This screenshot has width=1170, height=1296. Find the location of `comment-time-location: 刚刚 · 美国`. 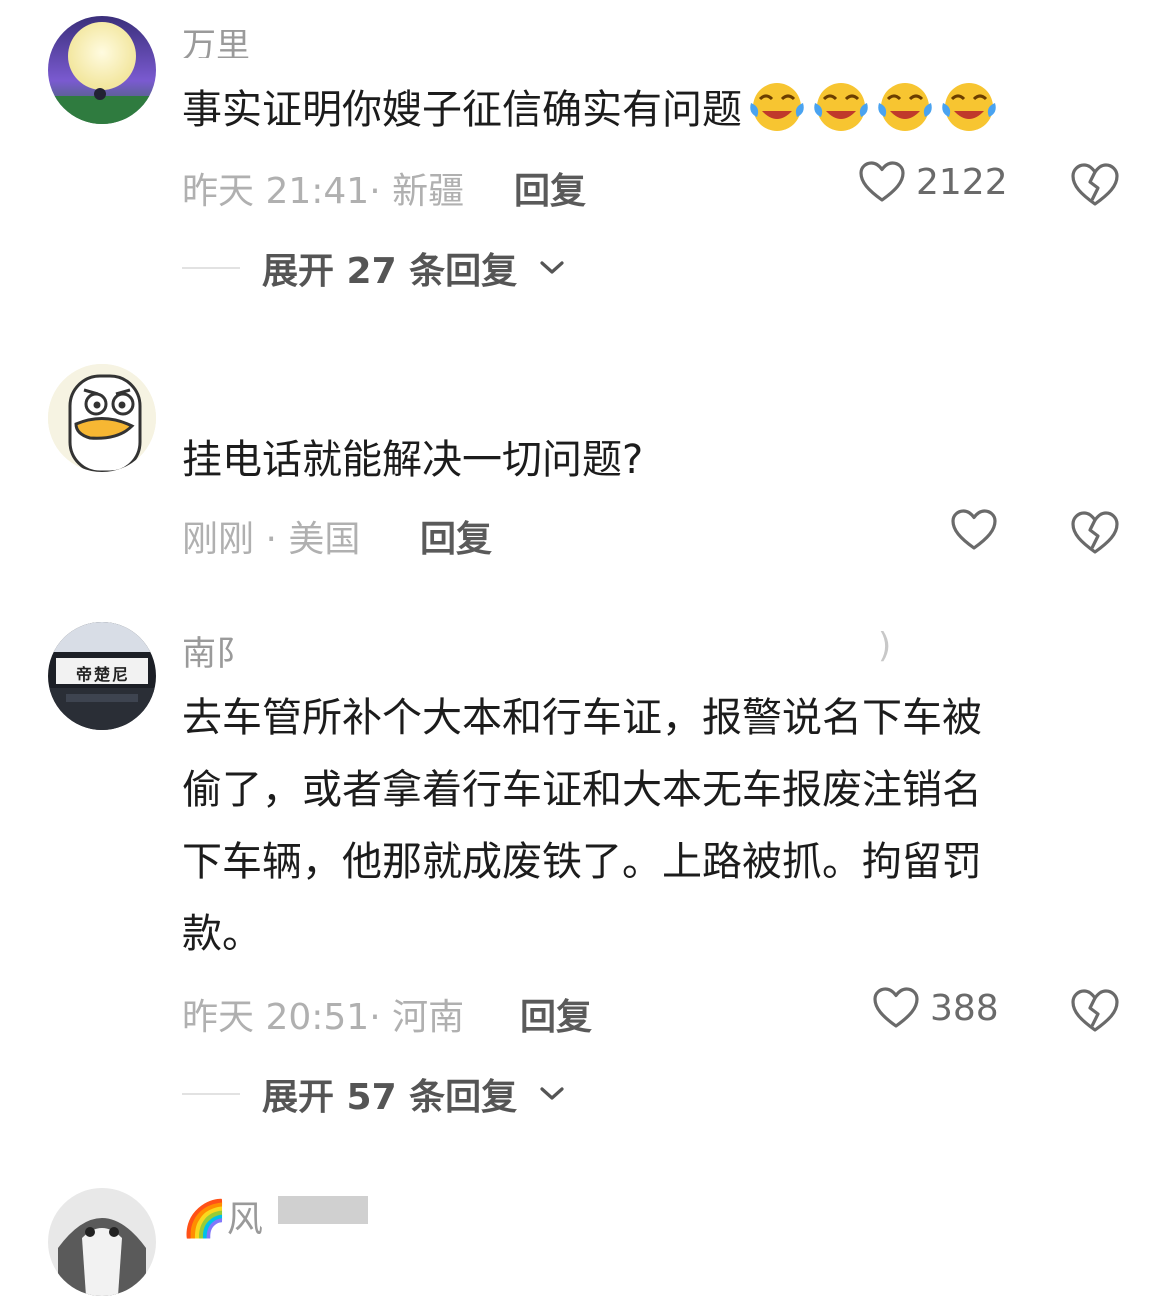

comment-time-location: 刚刚 · 美国 is located at coordinates (271, 539).